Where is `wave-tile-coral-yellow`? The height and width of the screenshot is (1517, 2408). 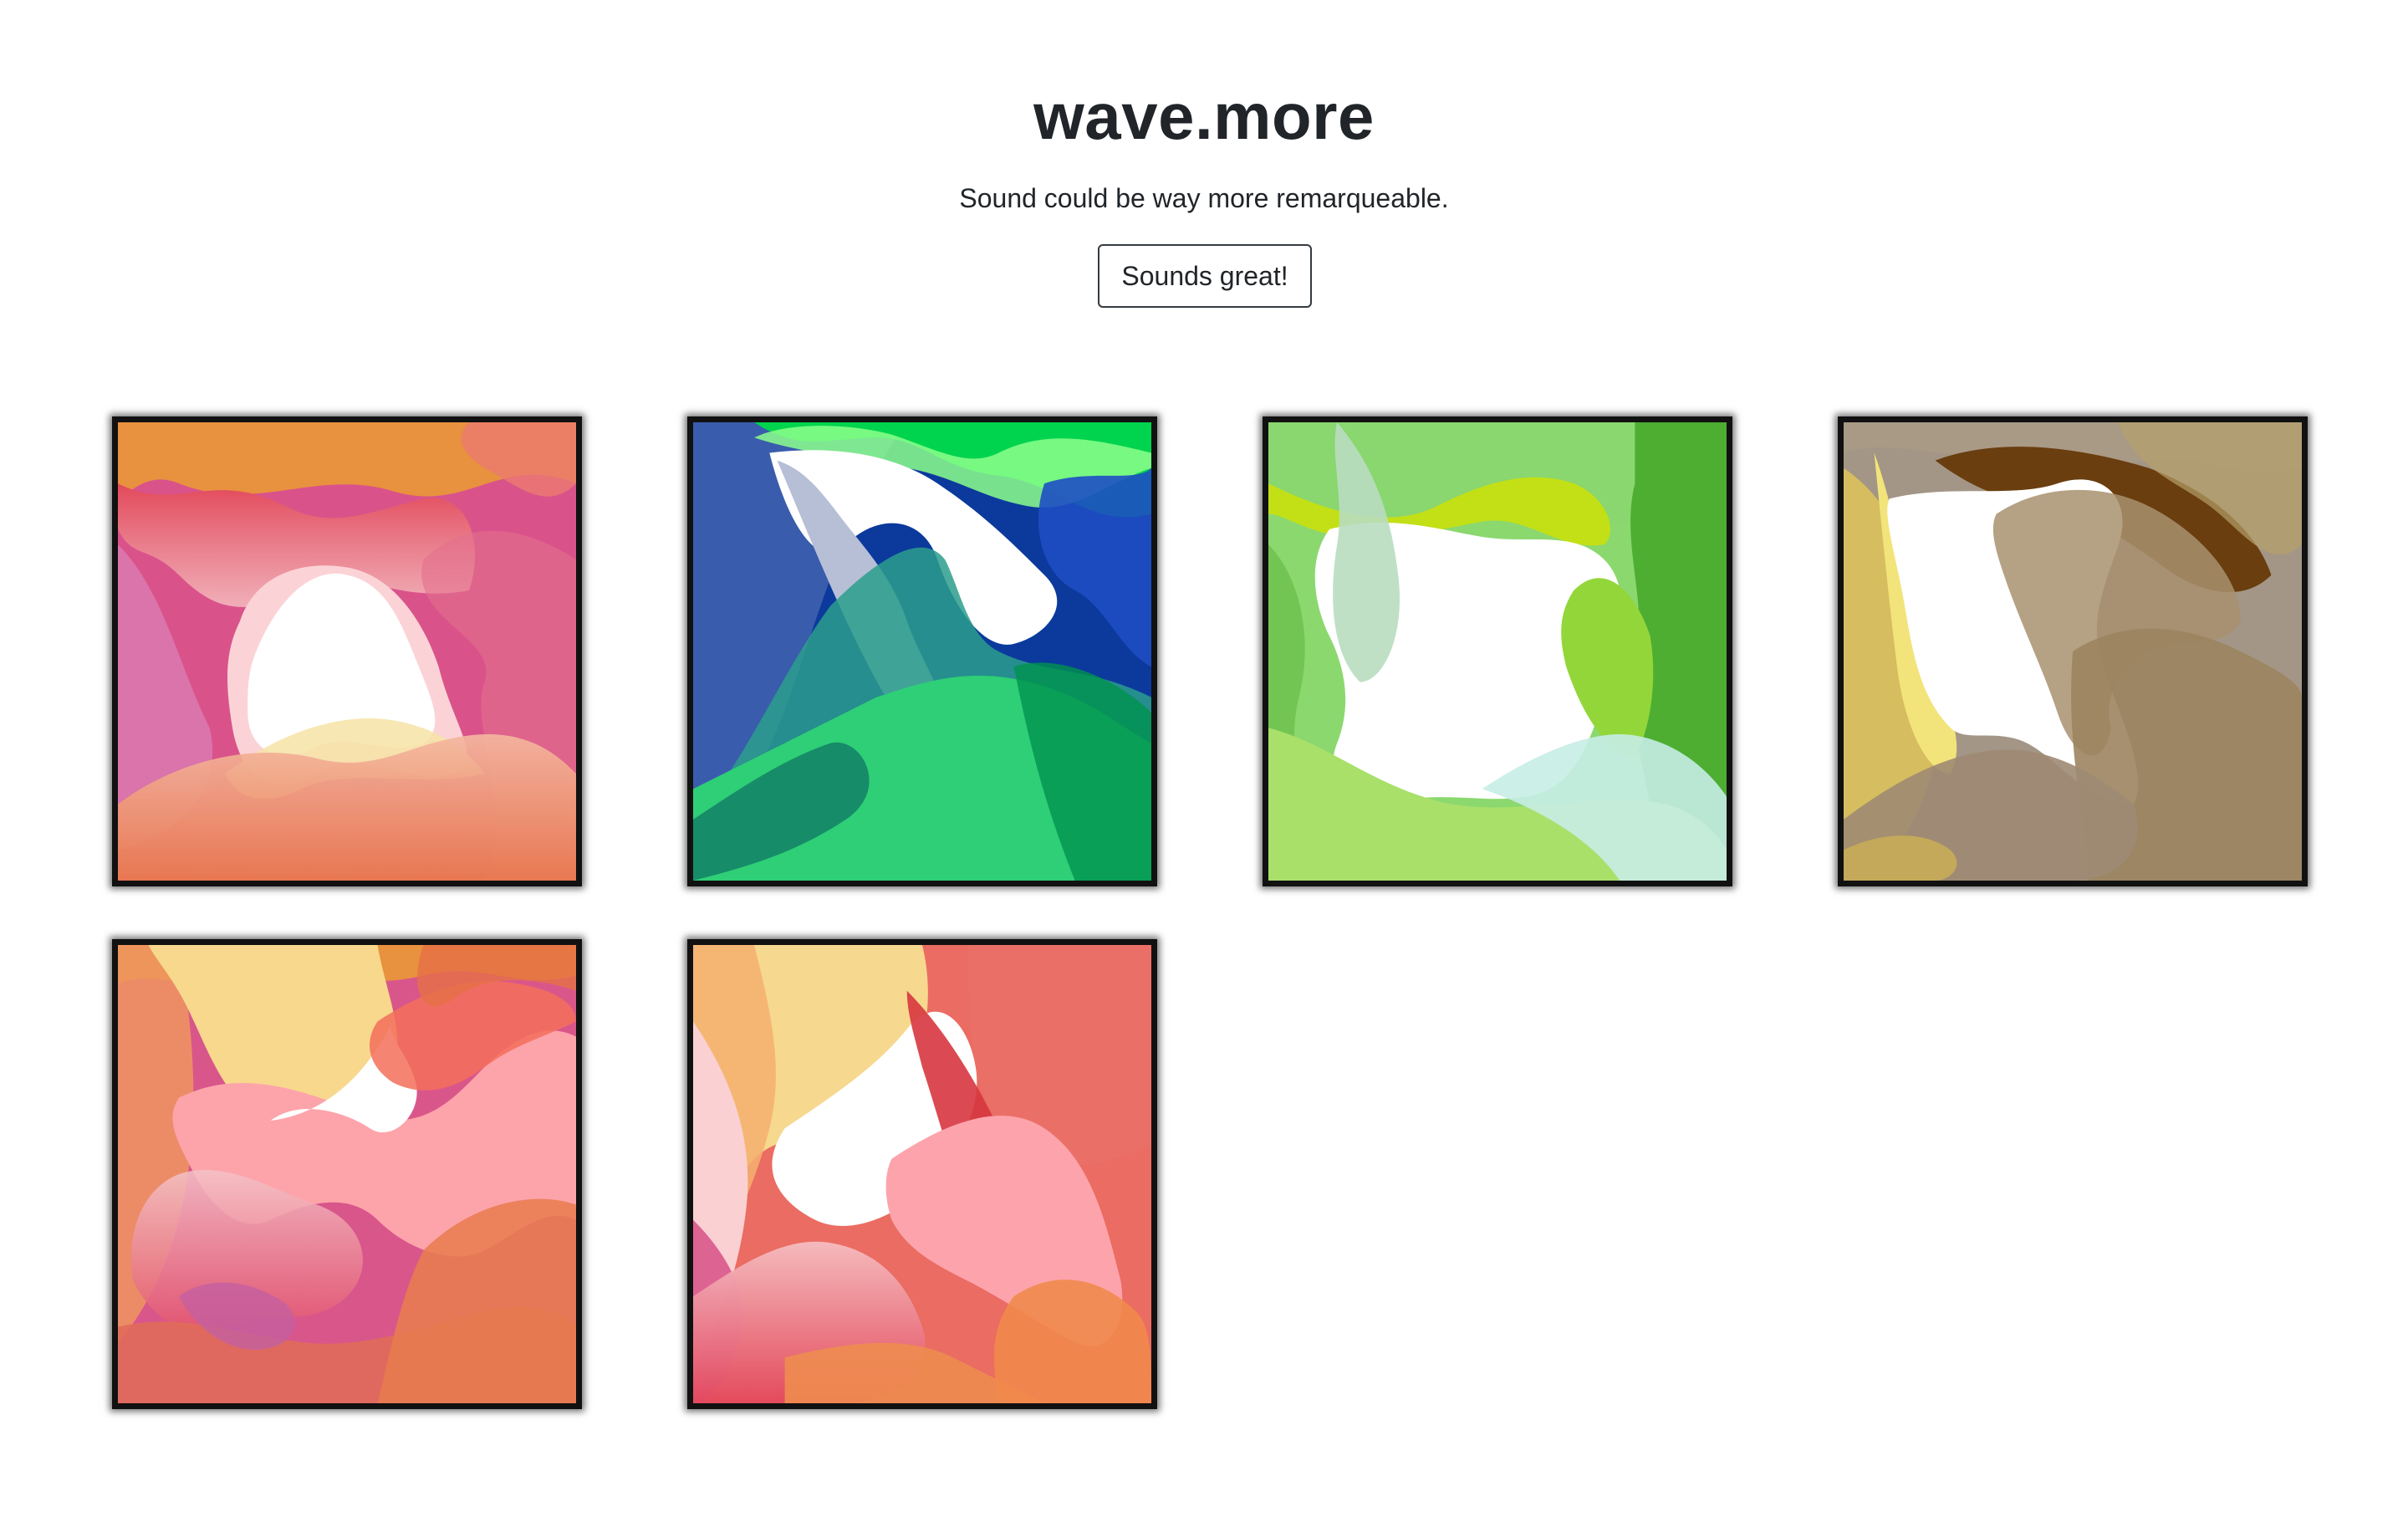 wave-tile-coral-yellow is located at coordinates (347, 1174).